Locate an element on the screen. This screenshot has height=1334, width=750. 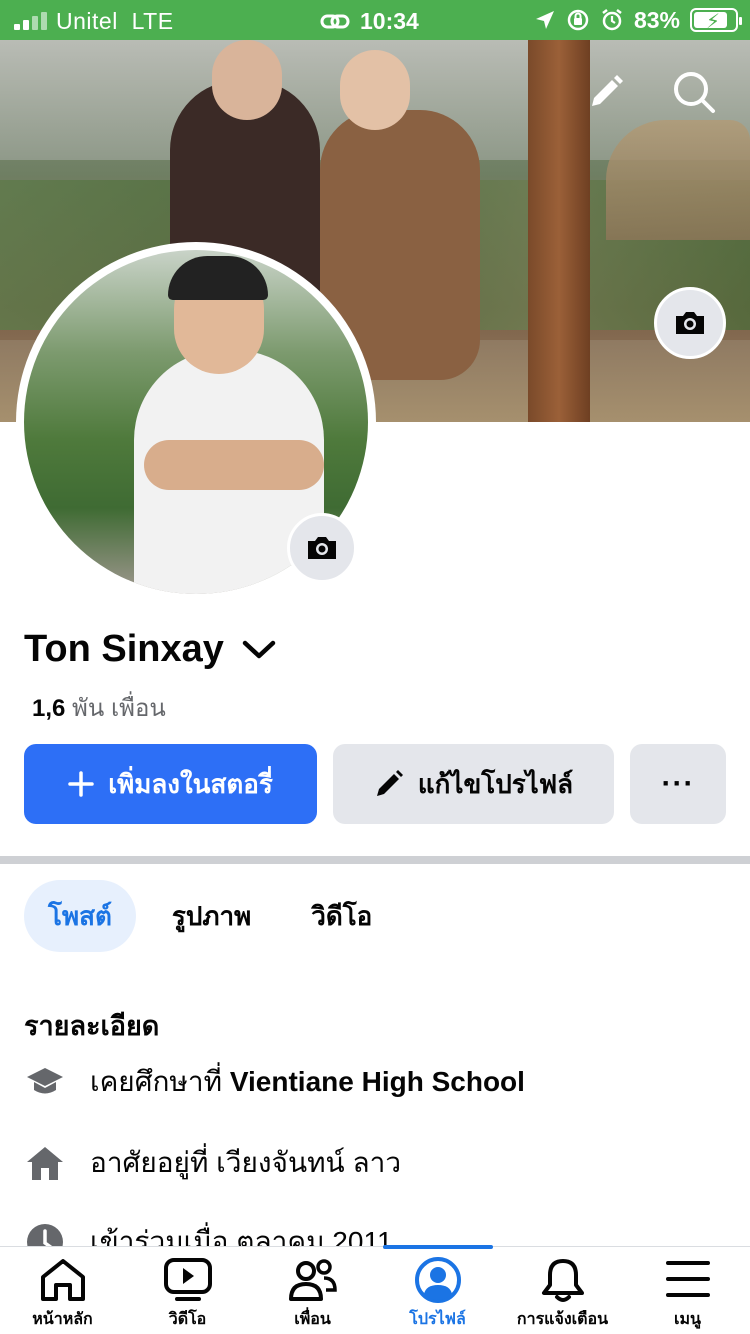
tab-videos: วิดีโอ is located at coordinates (341, 916).